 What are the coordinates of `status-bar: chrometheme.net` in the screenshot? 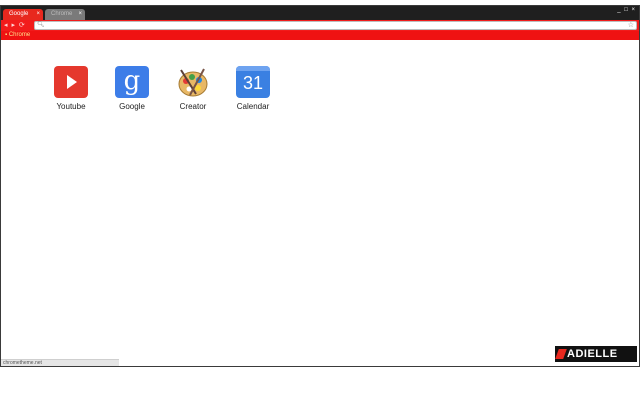 It's located at (60, 362).